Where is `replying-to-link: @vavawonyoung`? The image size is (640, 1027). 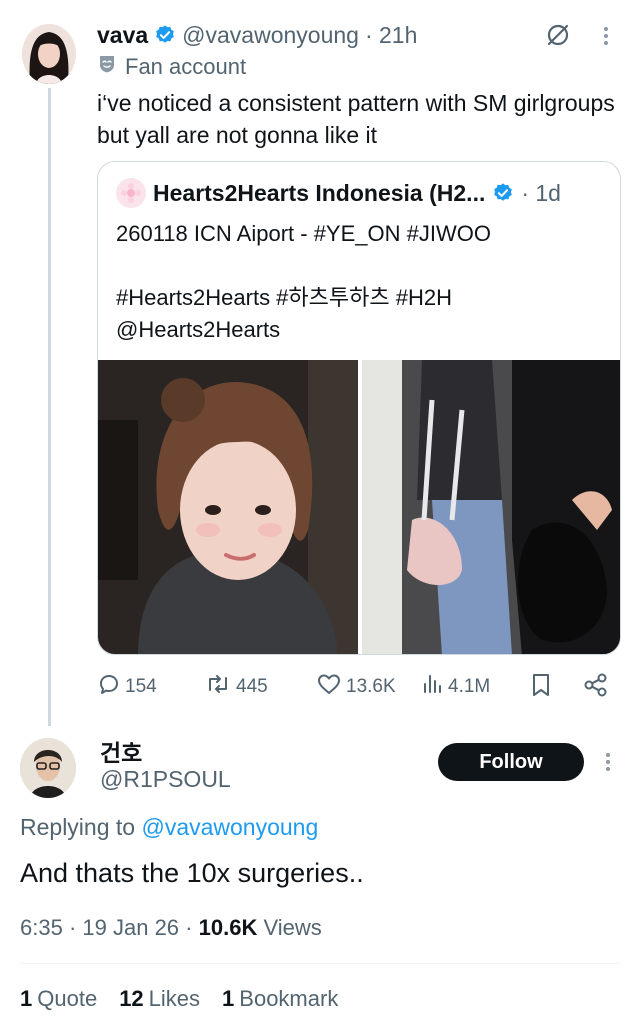
replying-to-link: @vavawonyoung is located at coordinates (229, 827).